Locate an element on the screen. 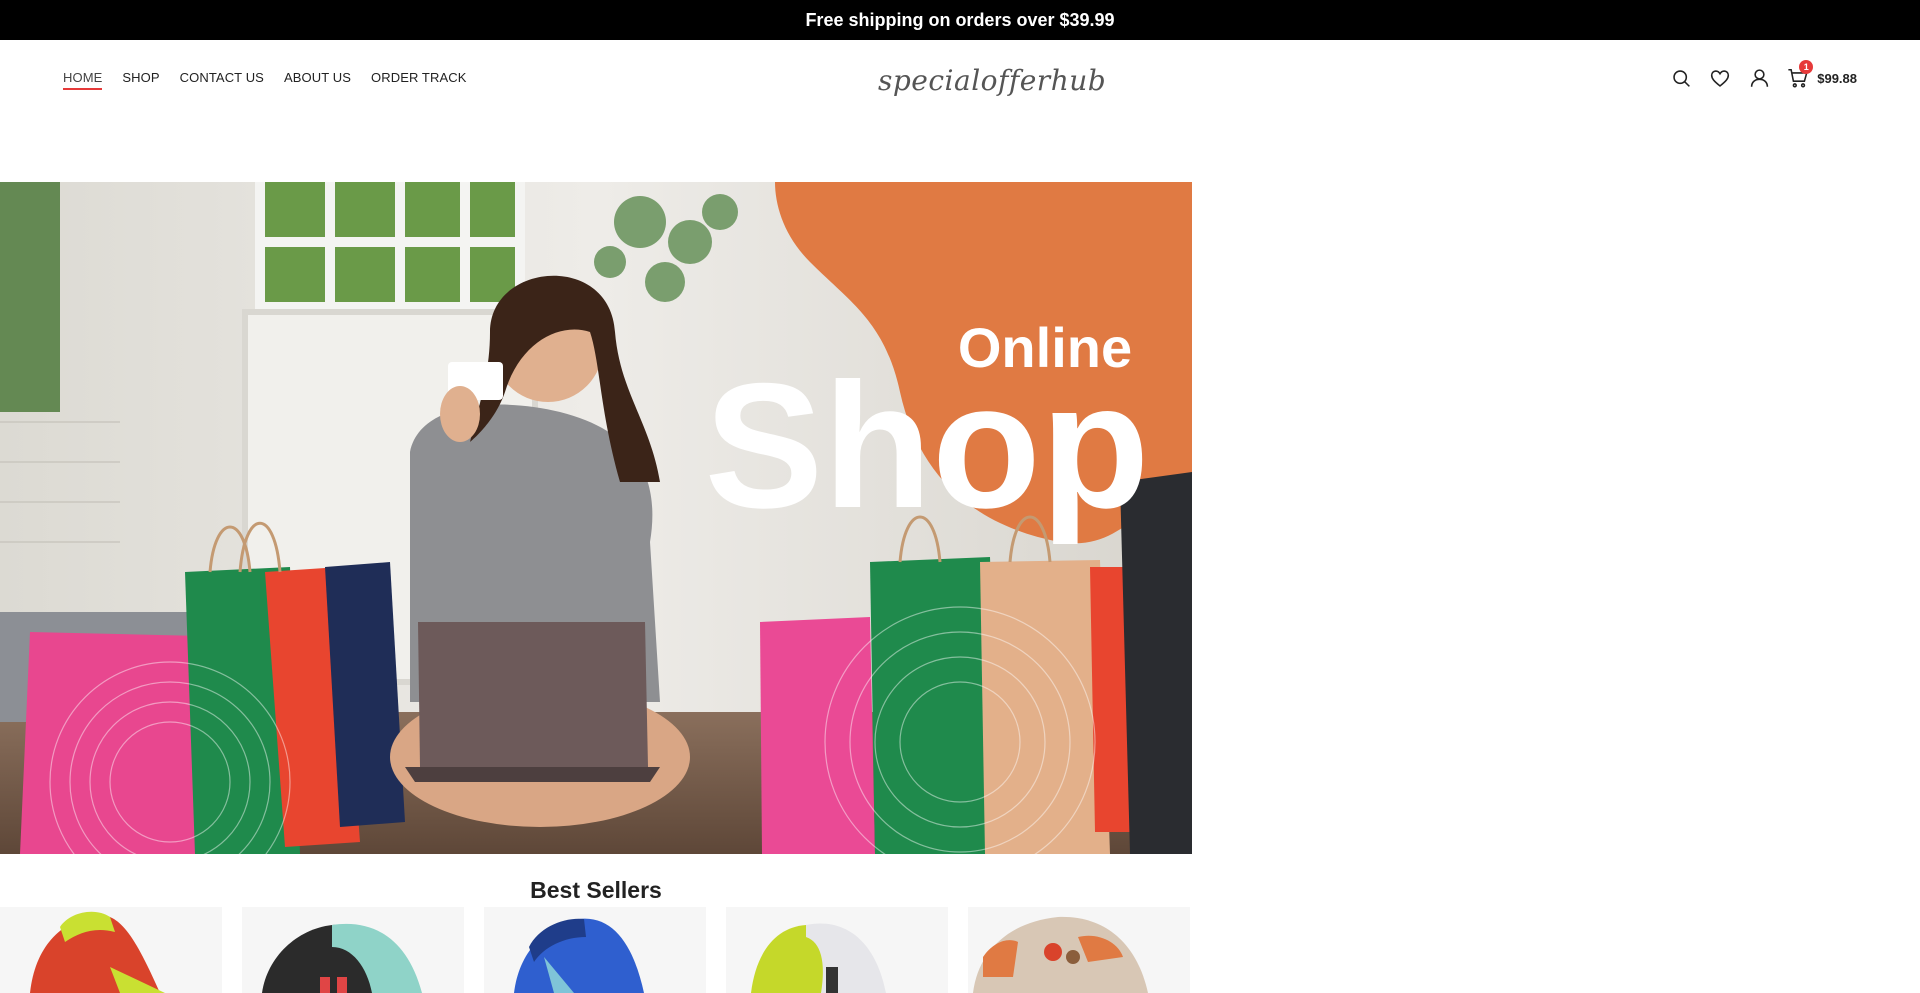  hero-word-shop: Shop is located at coordinates (927, 445).